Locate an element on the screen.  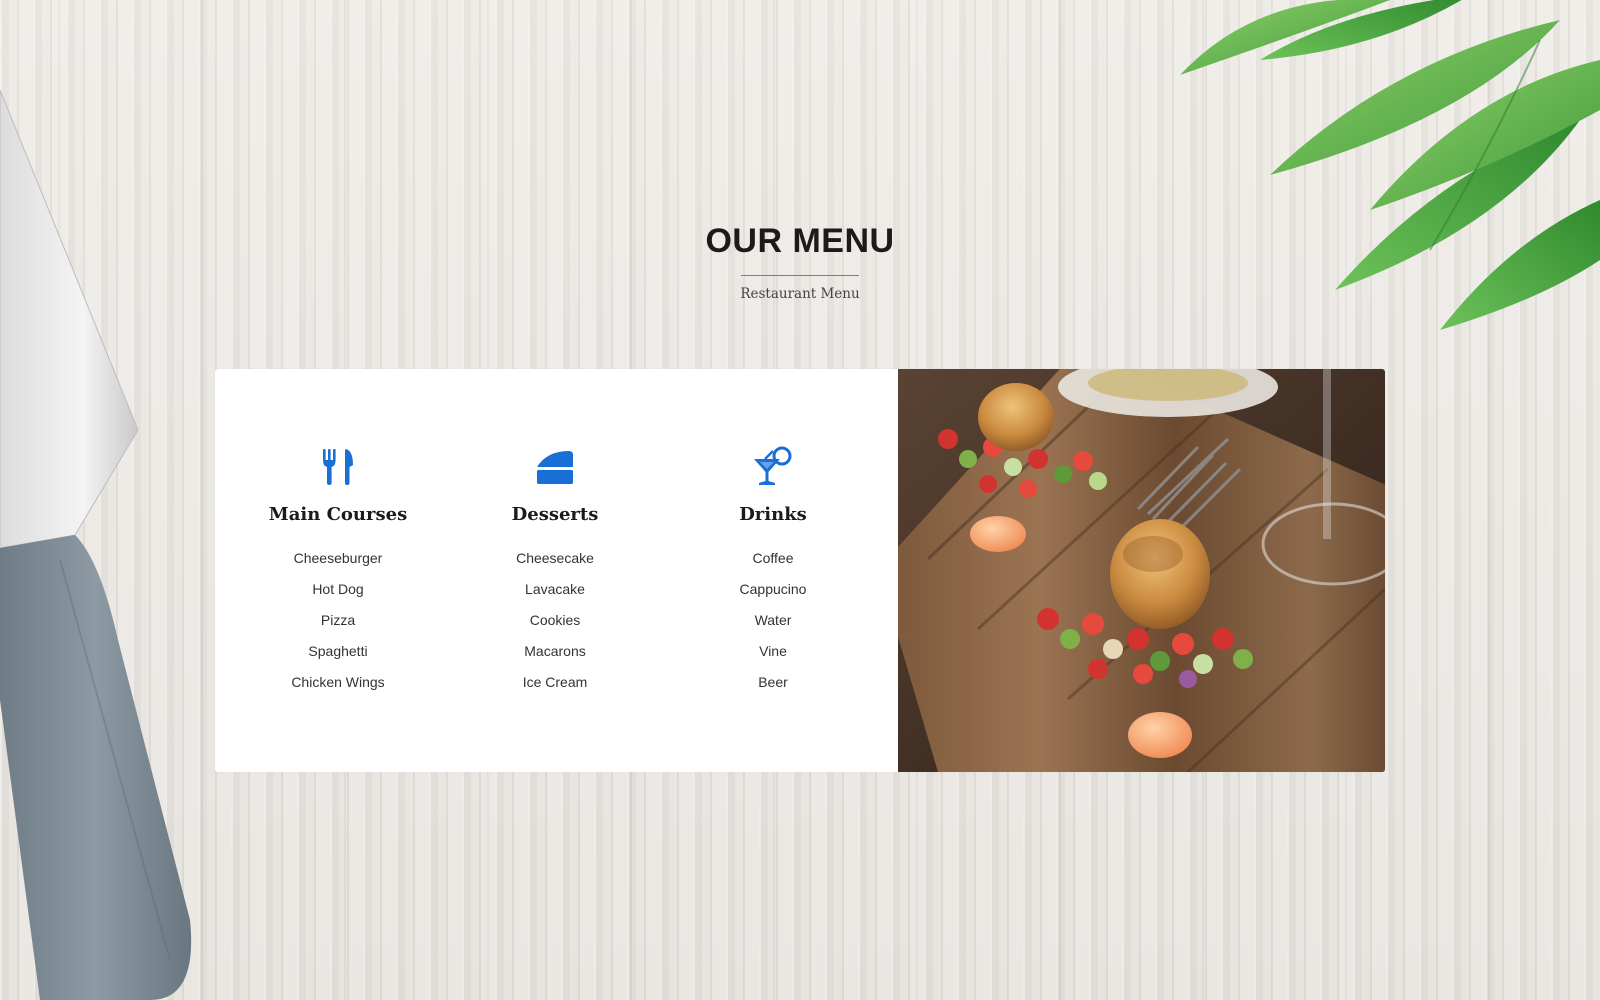
menu-item: Ice Cream is located at coordinates (555, 682).